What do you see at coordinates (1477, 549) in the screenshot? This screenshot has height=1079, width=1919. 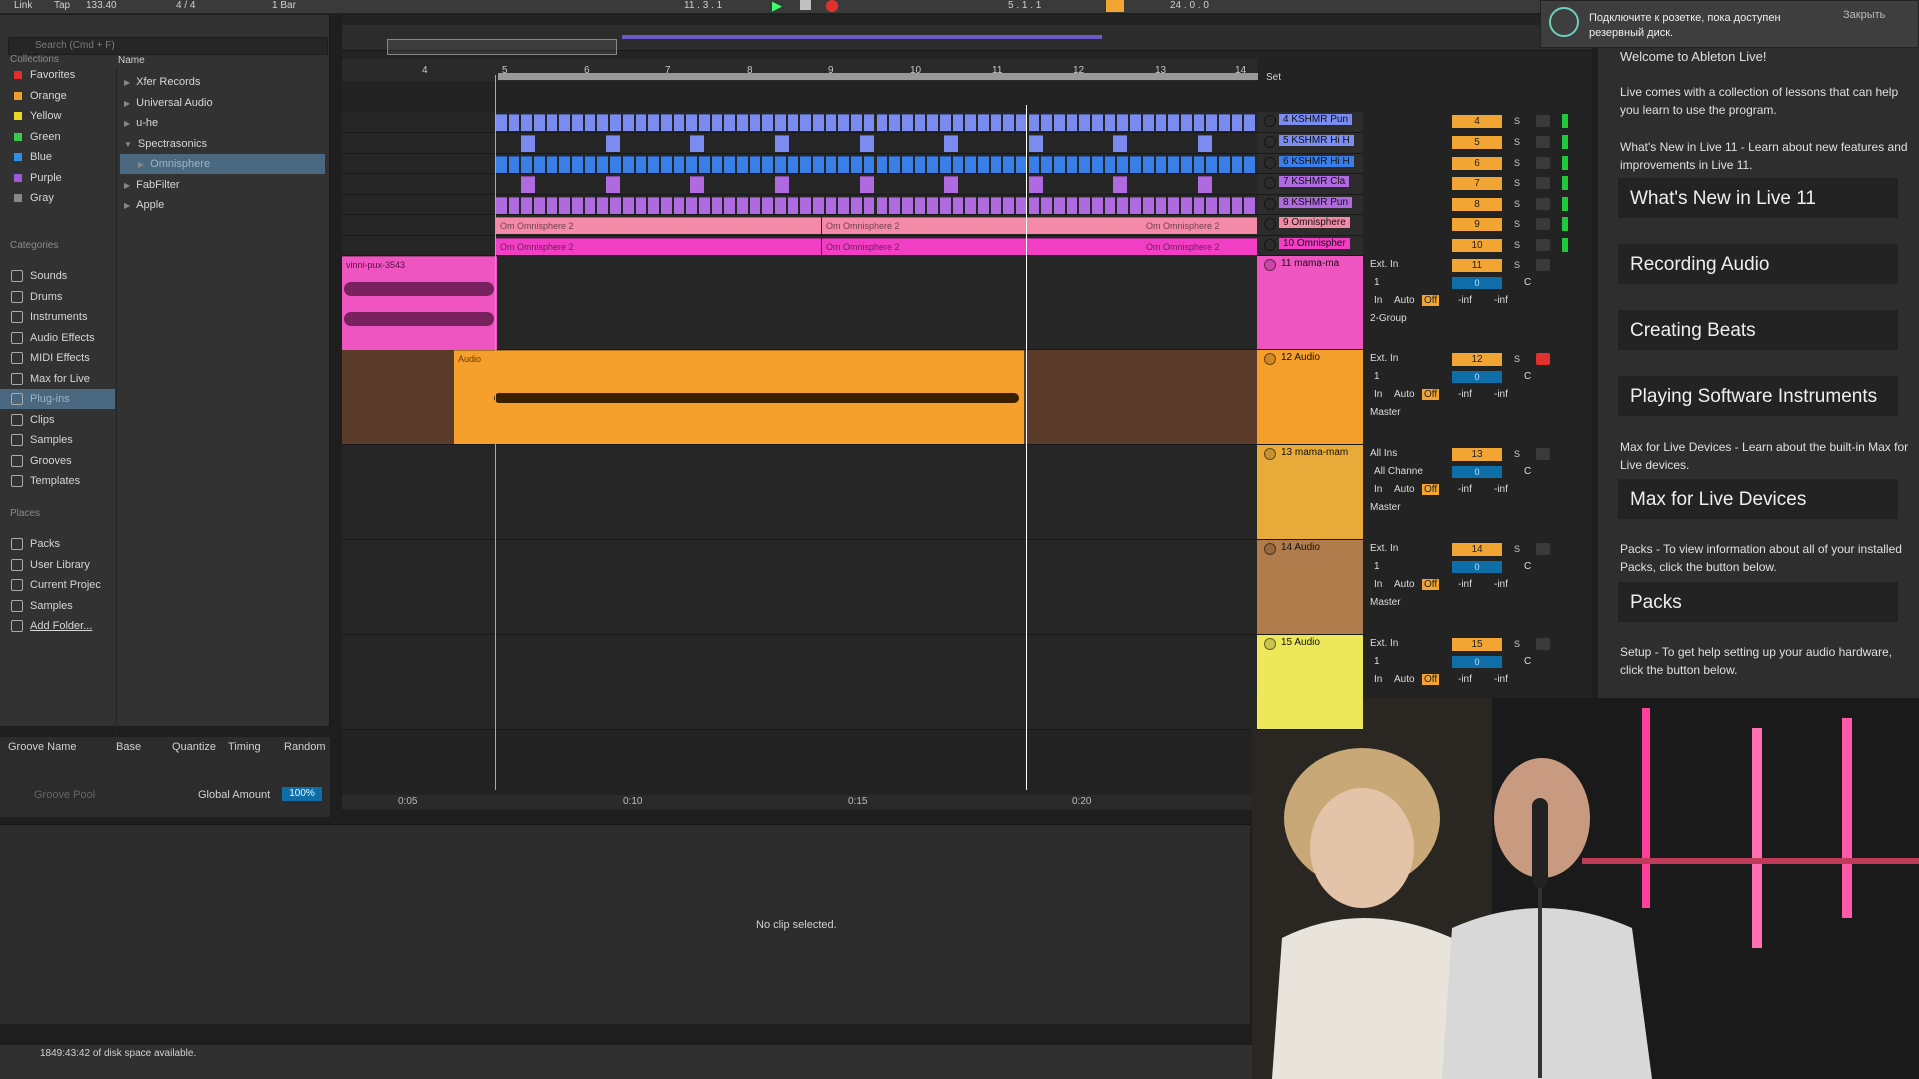 I see `track-number: 14` at bounding box center [1477, 549].